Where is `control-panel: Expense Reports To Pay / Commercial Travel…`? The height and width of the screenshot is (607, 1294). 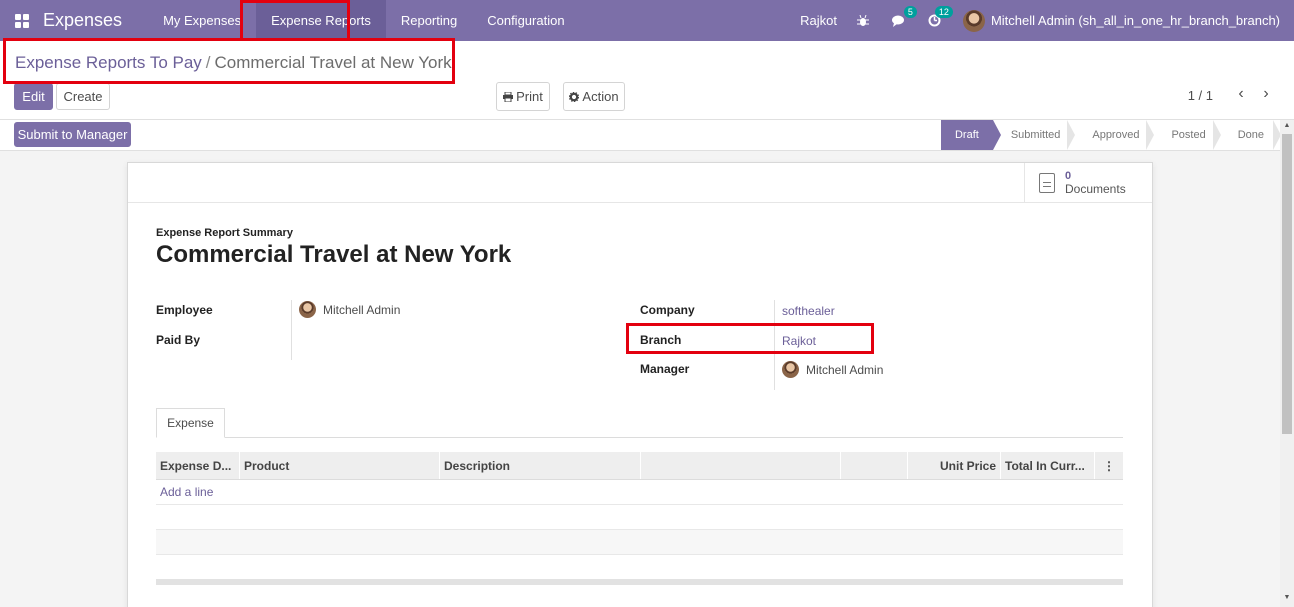 control-panel: Expense Reports To Pay / Commercial Travel… is located at coordinates (647, 80).